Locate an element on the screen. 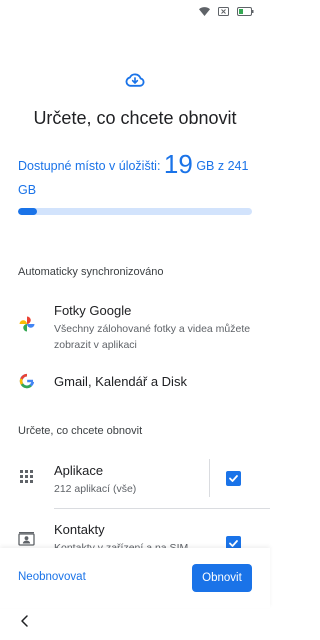  wifi-icon is located at coordinates (204, 11).